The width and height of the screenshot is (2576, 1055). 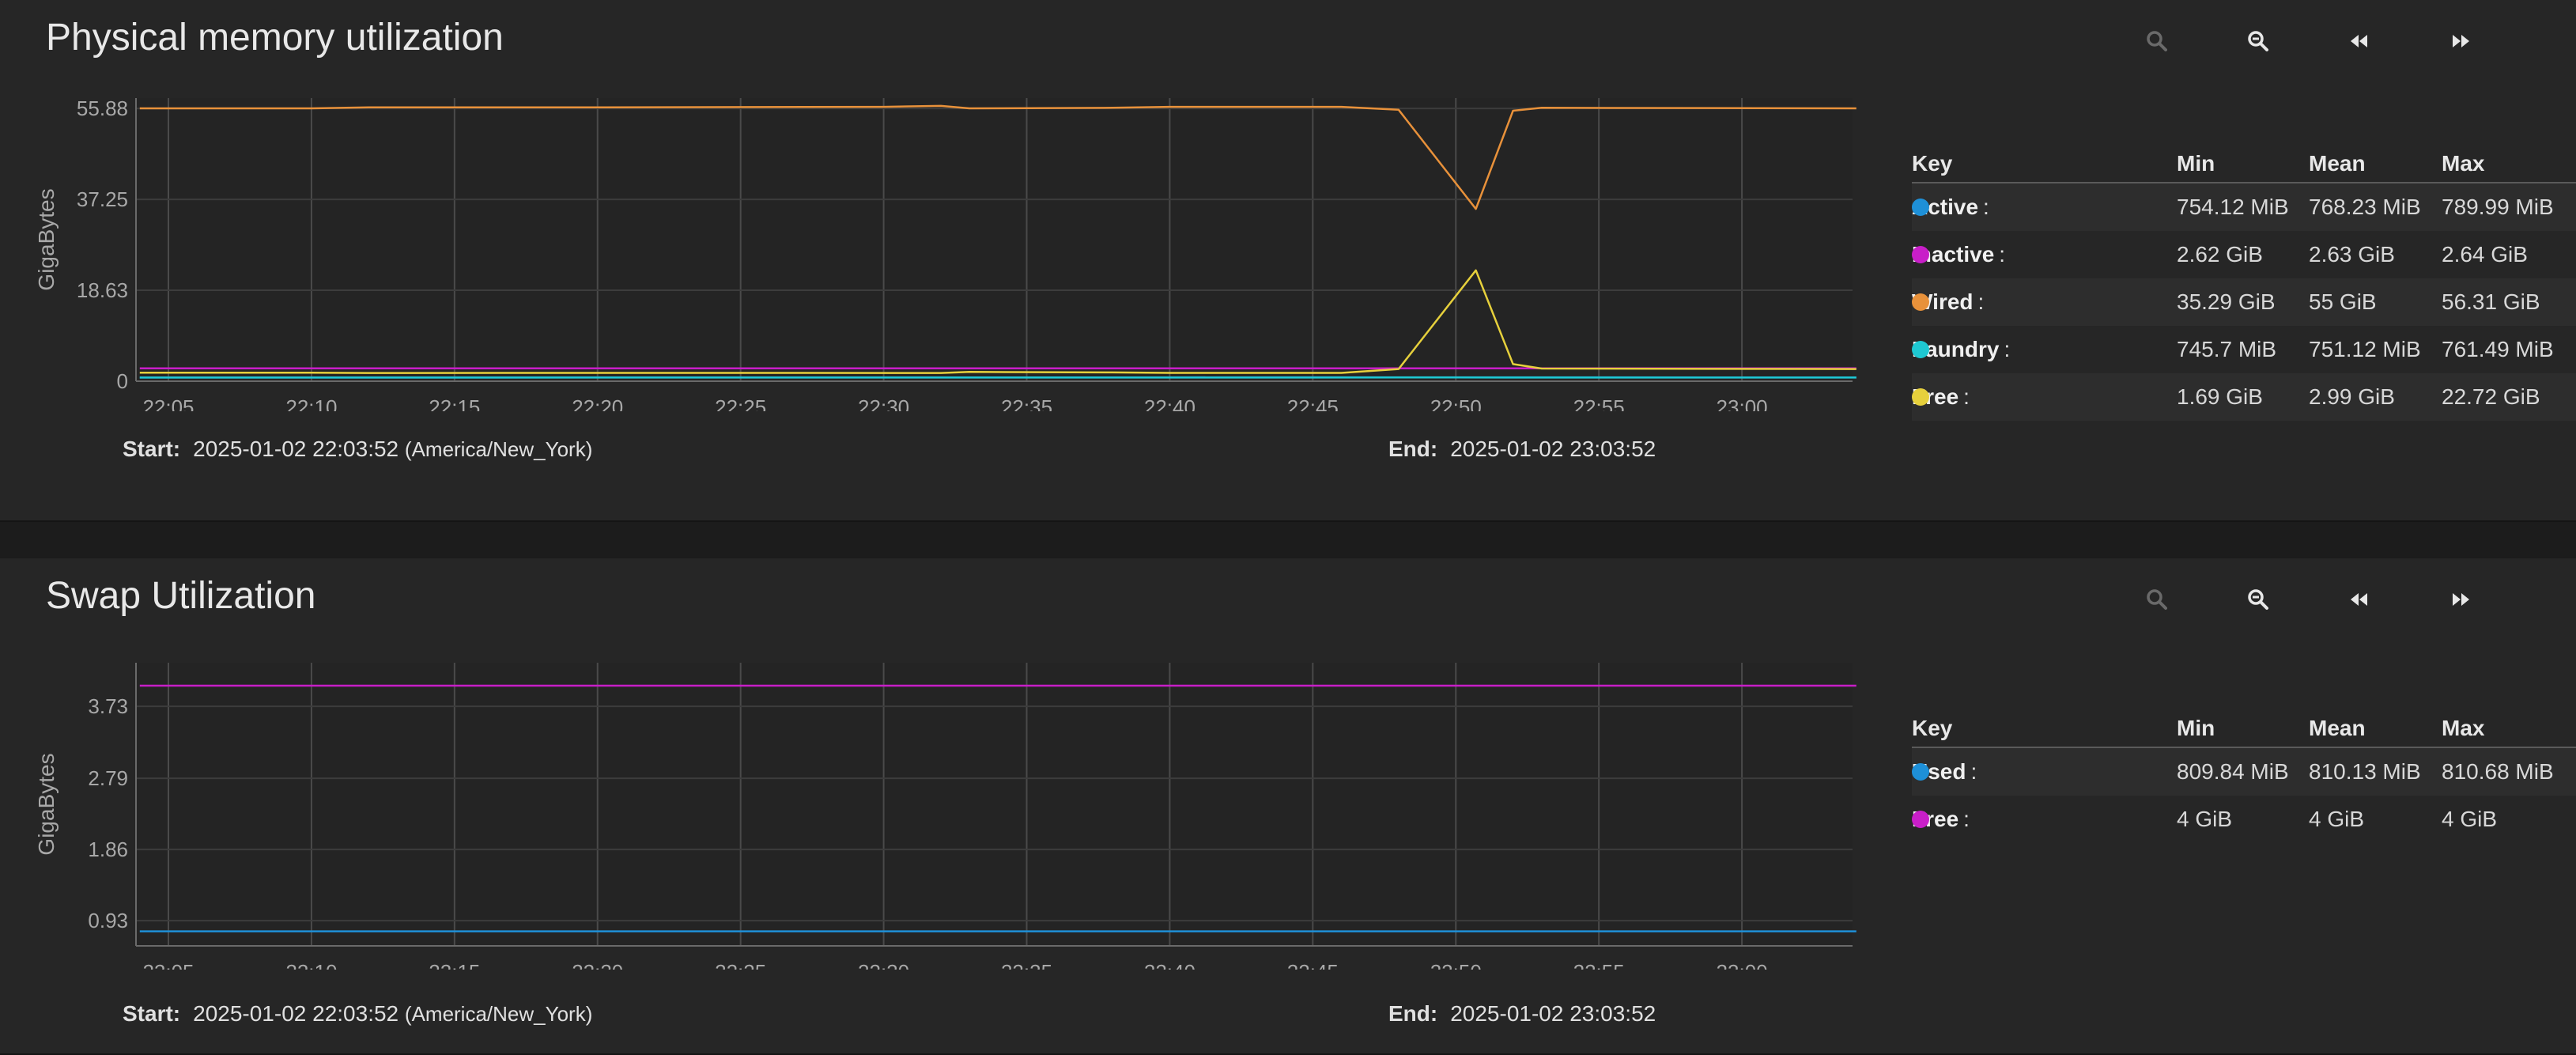 I want to click on legend-max-value: 4 GiB, so click(x=2469, y=820).